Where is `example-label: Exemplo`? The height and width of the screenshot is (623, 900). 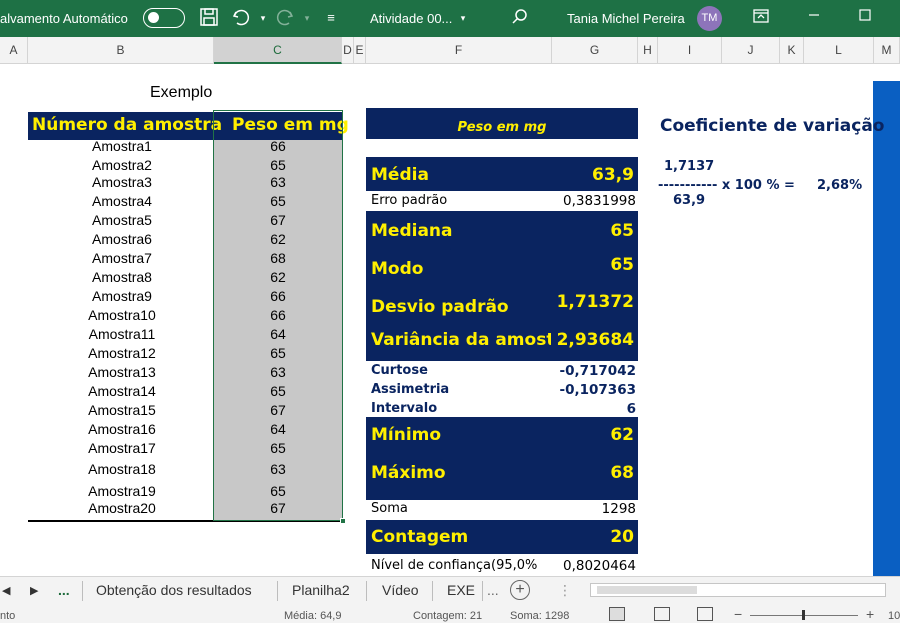 example-label: Exemplo is located at coordinates (181, 93).